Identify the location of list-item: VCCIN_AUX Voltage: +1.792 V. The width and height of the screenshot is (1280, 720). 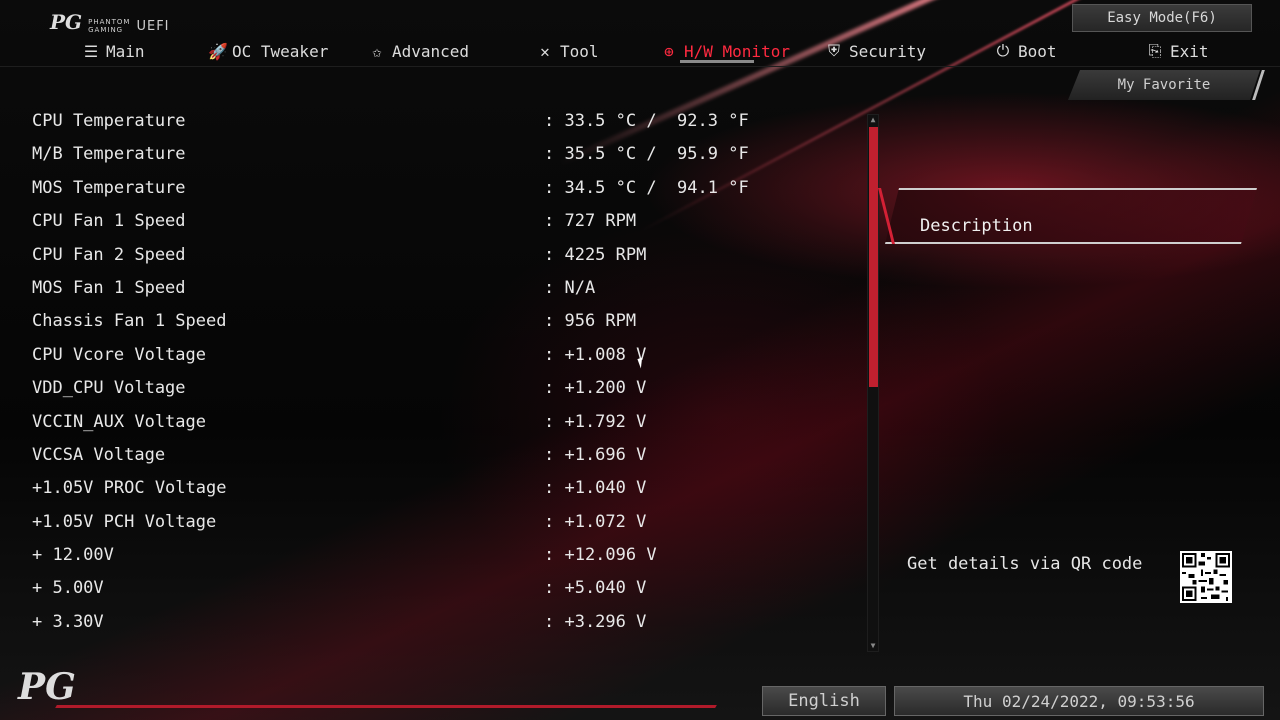
(432, 422).